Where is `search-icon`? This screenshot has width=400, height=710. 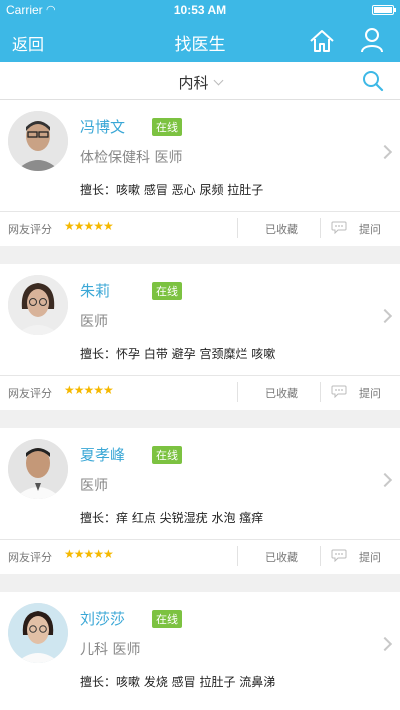 search-icon is located at coordinates (373, 81).